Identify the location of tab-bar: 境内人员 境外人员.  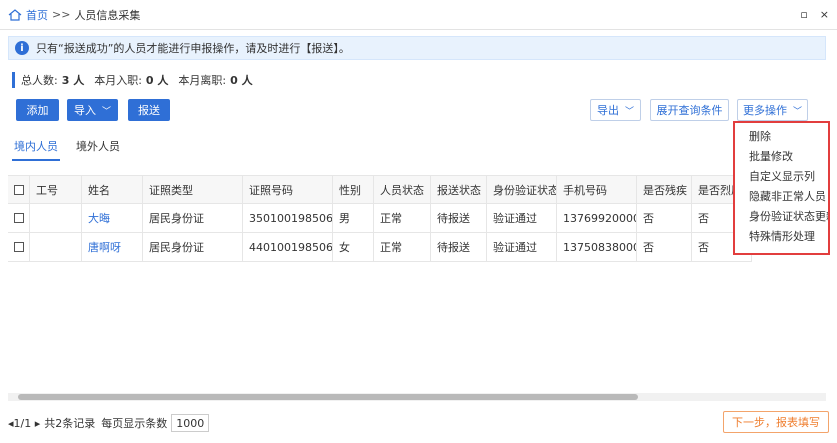
(67, 148).